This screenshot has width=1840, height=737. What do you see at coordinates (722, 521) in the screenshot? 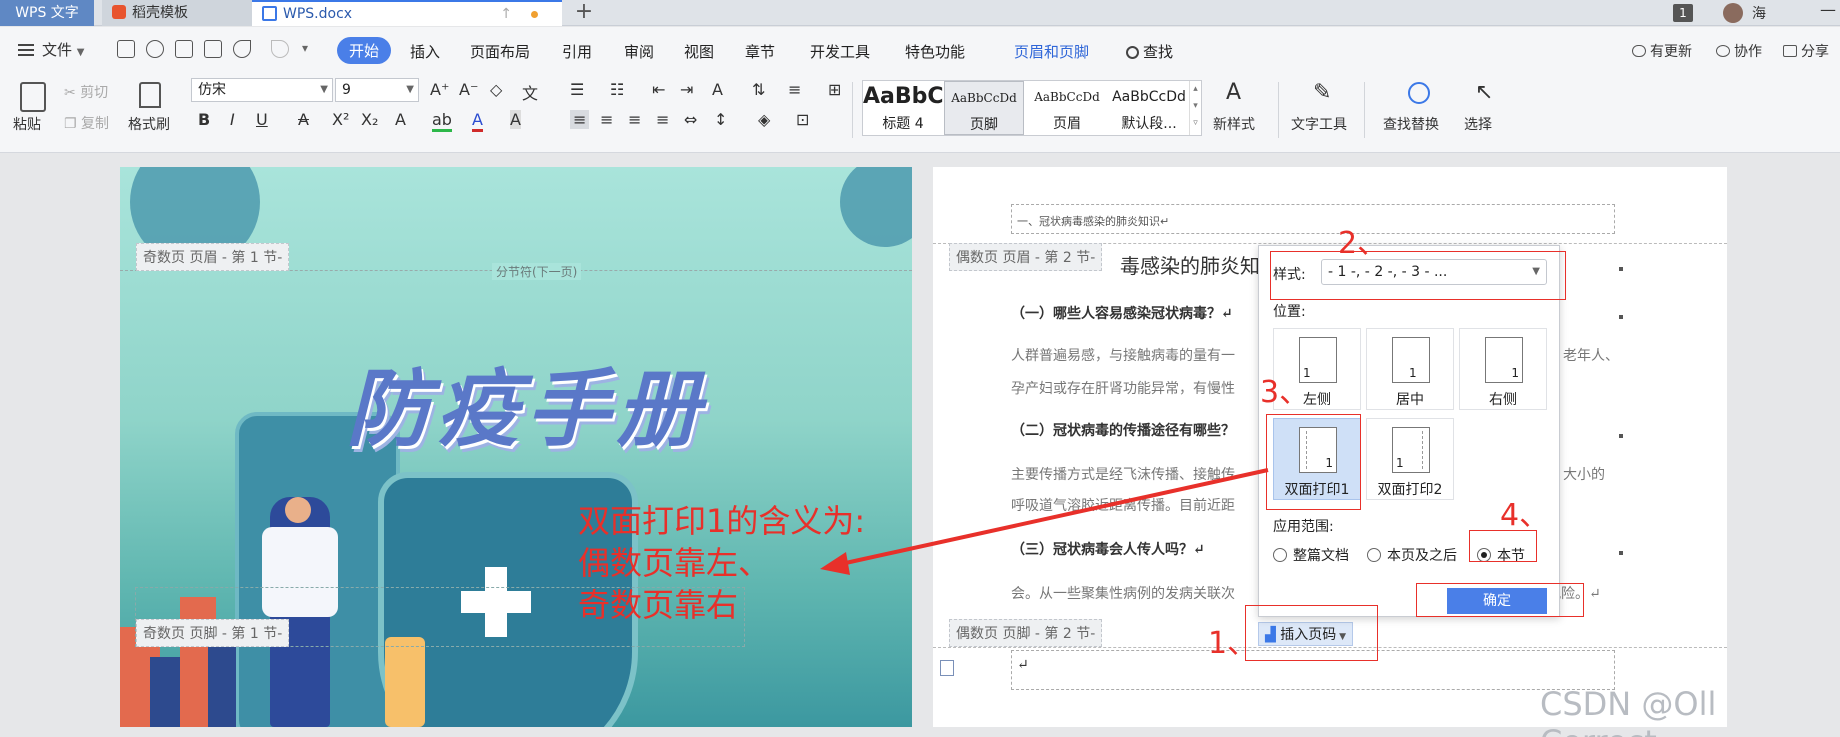
I see `annotation-line-1: 双面打印1的含义为:` at bounding box center [722, 521].